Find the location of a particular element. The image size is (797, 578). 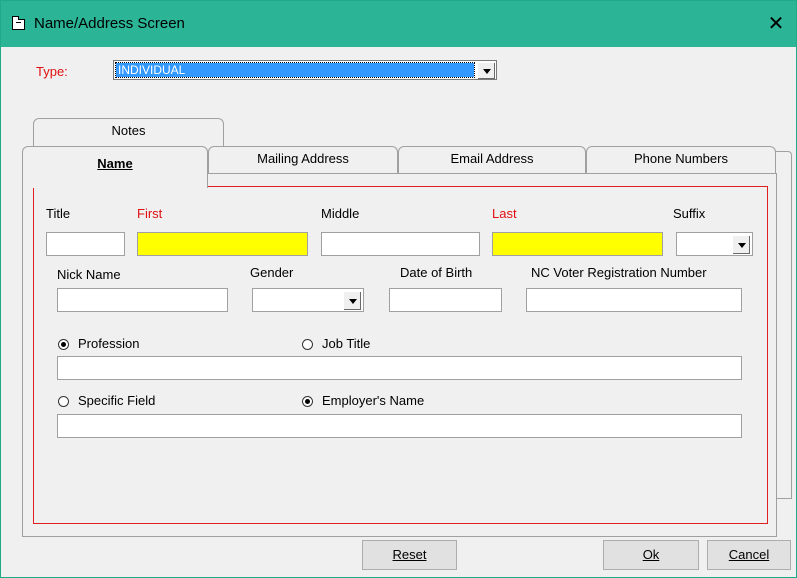

nick-name-input is located at coordinates (142, 300).